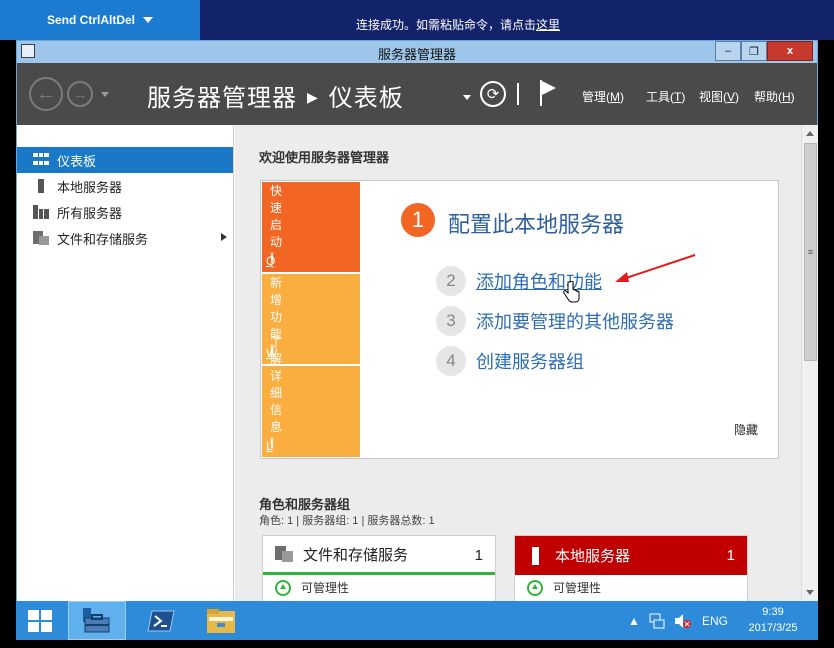  Describe the element at coordinates (222, 98) in the screenshot. I see `breadcrumb-root: 服务器管理器` at that location.